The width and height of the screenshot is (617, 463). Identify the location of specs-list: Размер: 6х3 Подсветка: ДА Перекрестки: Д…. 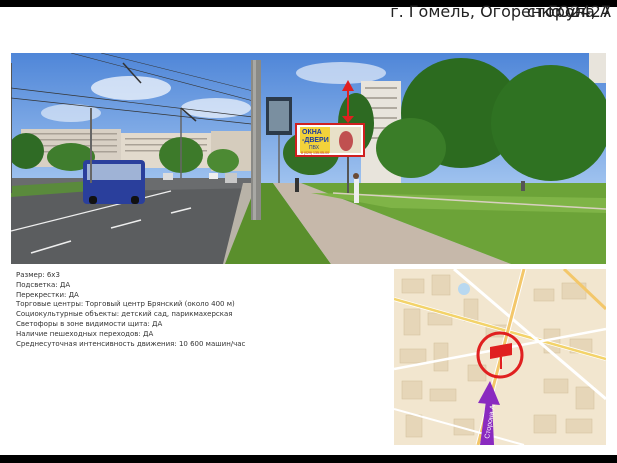
(130, 310).